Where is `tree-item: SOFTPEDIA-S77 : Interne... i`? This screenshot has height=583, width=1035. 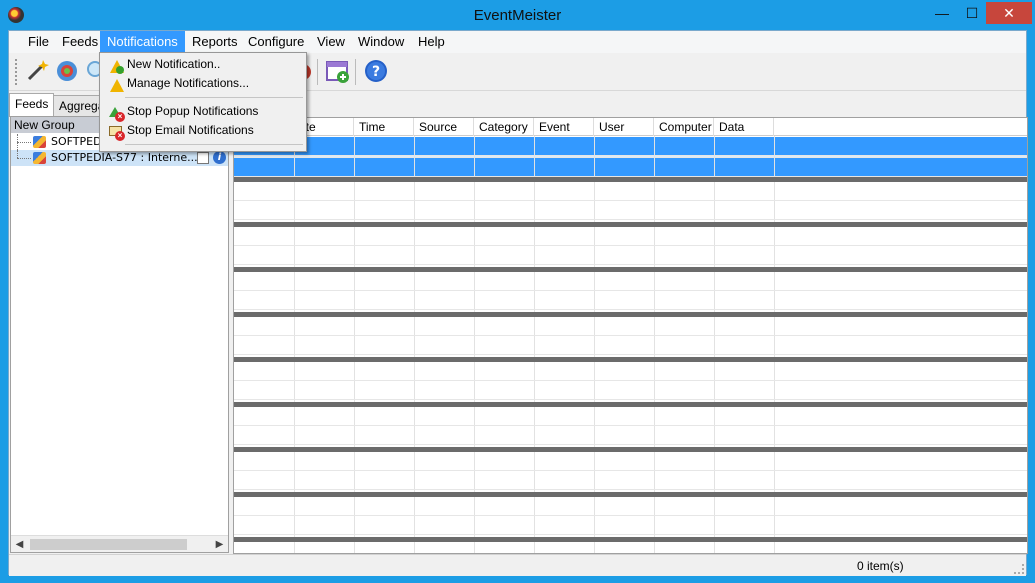
tree-item: SOFTPEDIA-S77 : Interne... i is located at coordinates (119, 158).